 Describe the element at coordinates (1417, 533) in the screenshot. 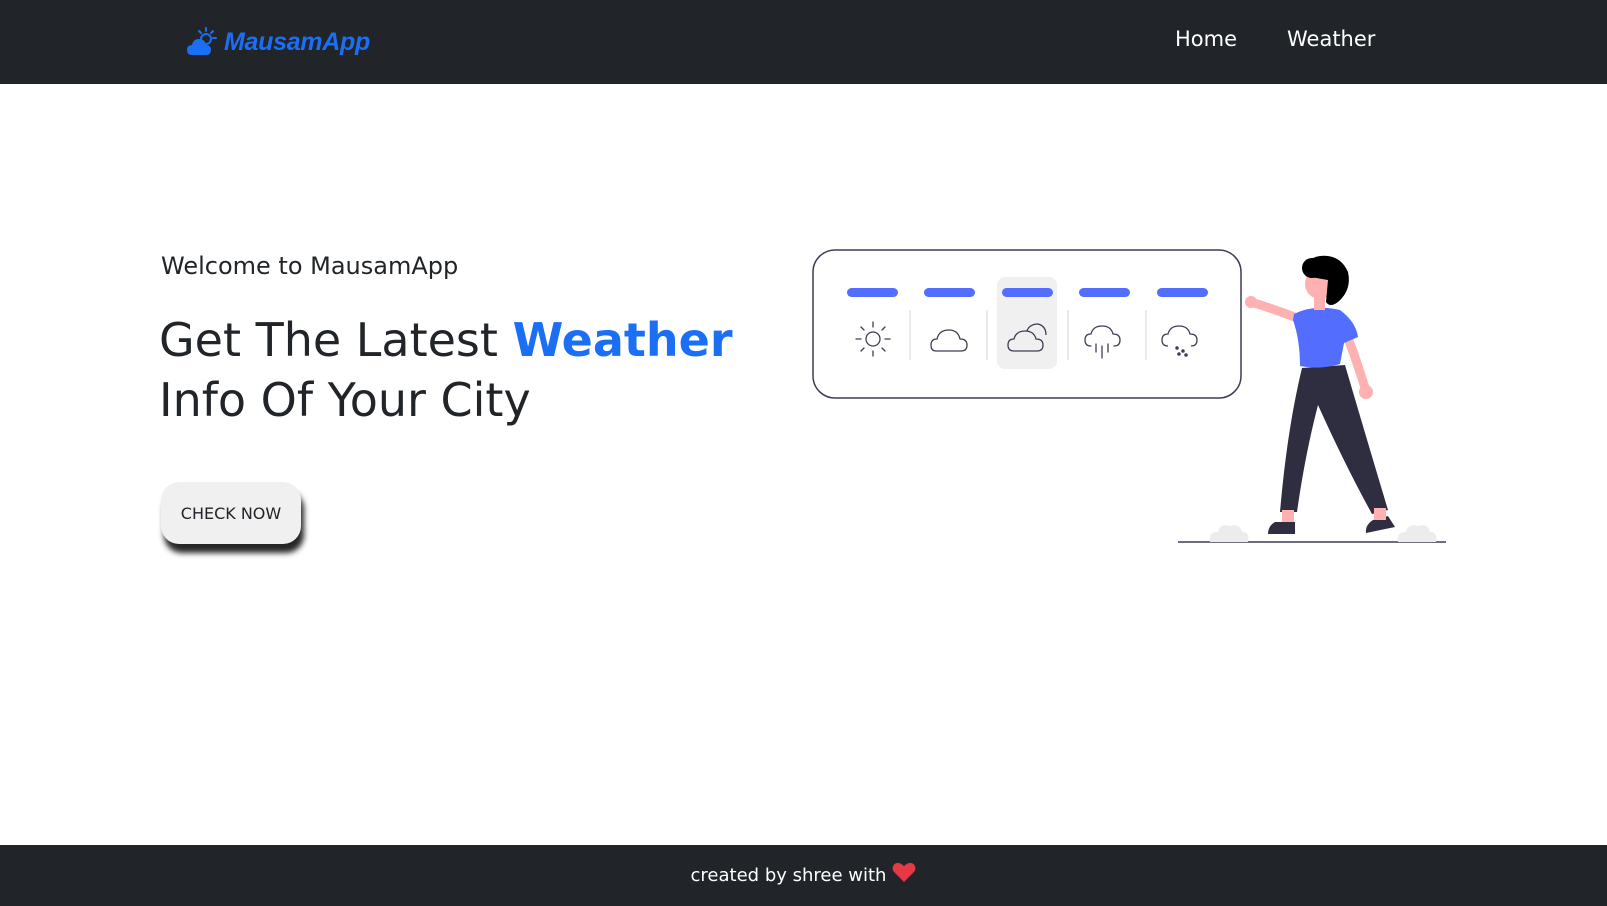

I see `shrub-right` at that location.